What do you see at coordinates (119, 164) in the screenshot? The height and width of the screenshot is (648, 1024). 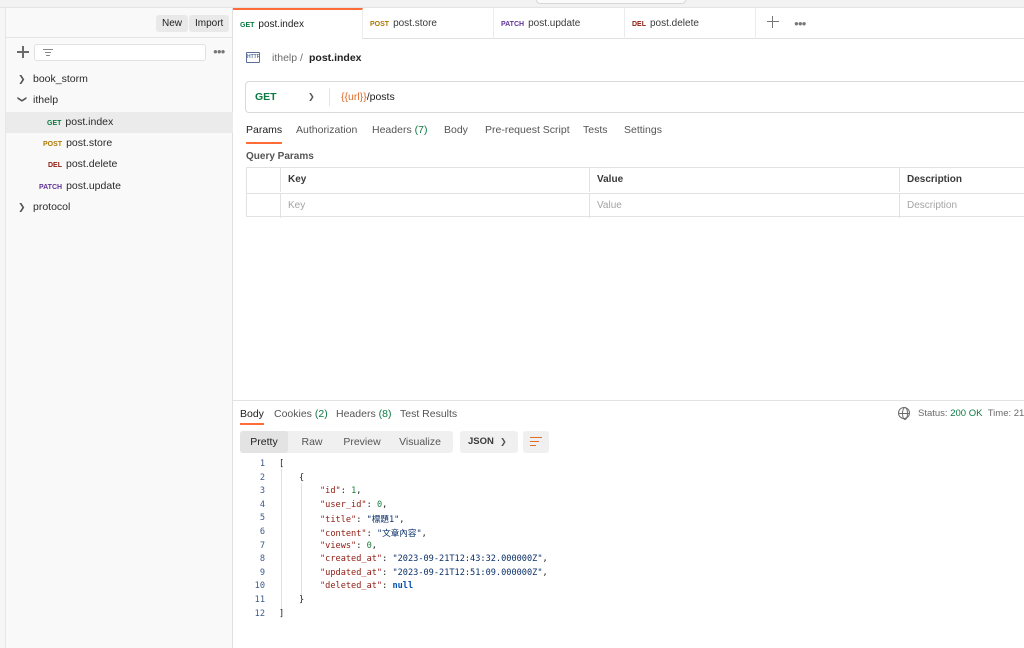 I see `request-item-post-delete: DEL post.delete` at bounding box center [119, 164].